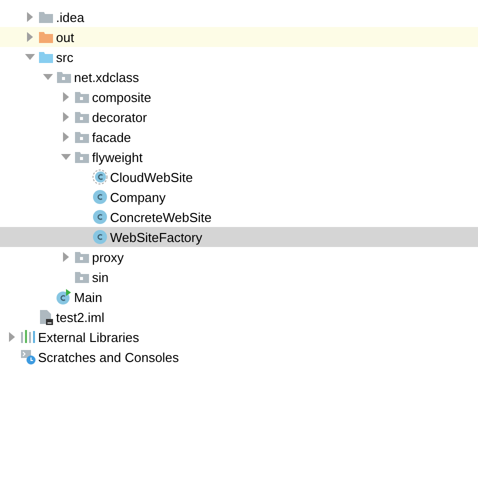  Describe the element at coordinates (107, 77) in the screenshot. I see `tree-item-label: net.xdclass` at that location.